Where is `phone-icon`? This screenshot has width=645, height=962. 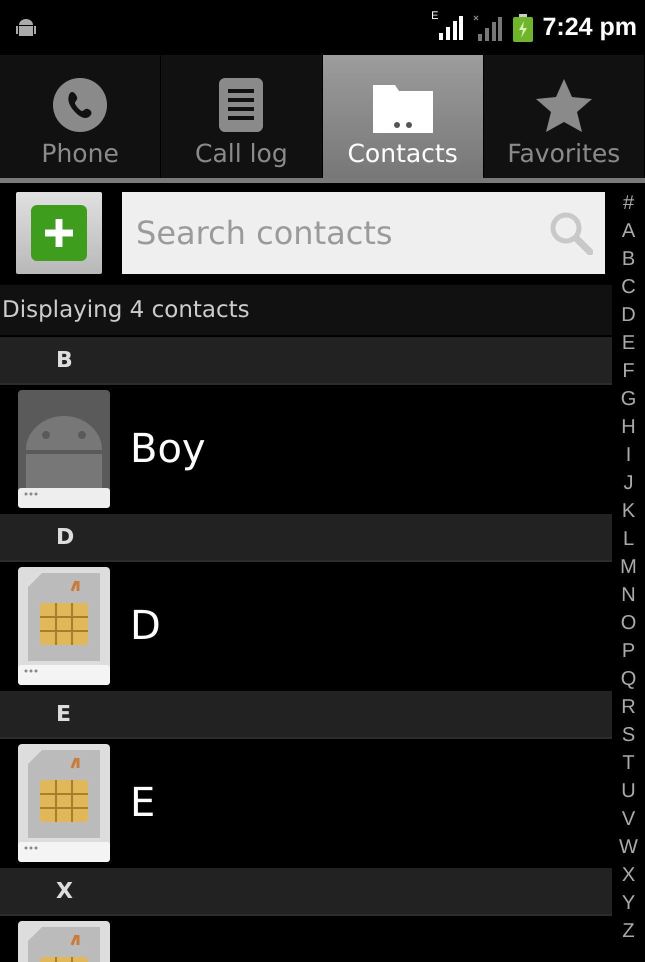
phone-icon is located at coordinates (80, 105).